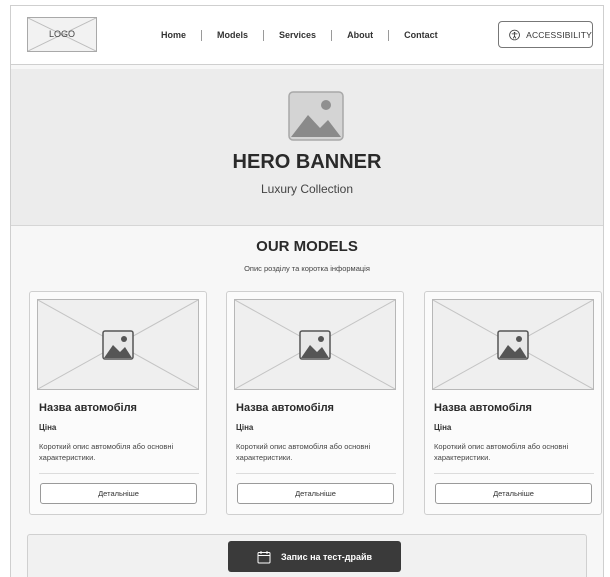 The height and width of the screenshot is (577, 610). I want to click on accessibility-button: ACCESSIBILITY, so click(545, 34).